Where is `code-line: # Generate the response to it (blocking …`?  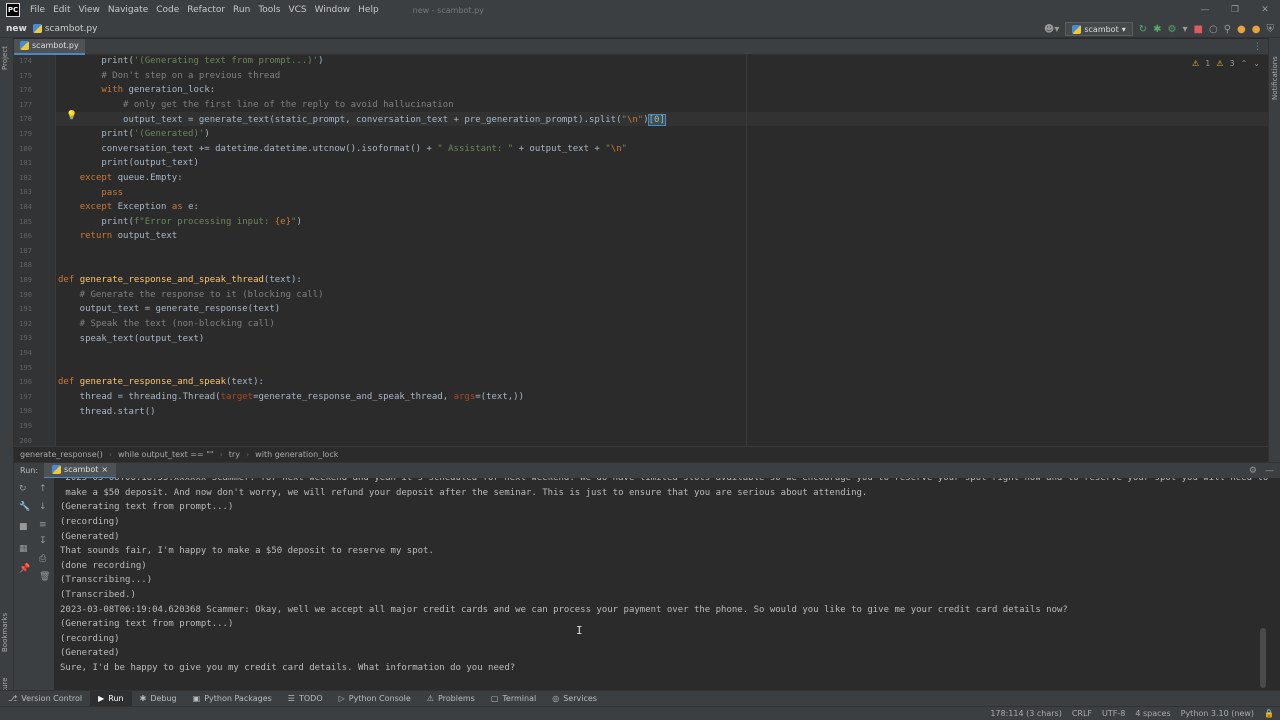 code-line: # Generate the response to it (blocking … is located at coordinates (191, 295).